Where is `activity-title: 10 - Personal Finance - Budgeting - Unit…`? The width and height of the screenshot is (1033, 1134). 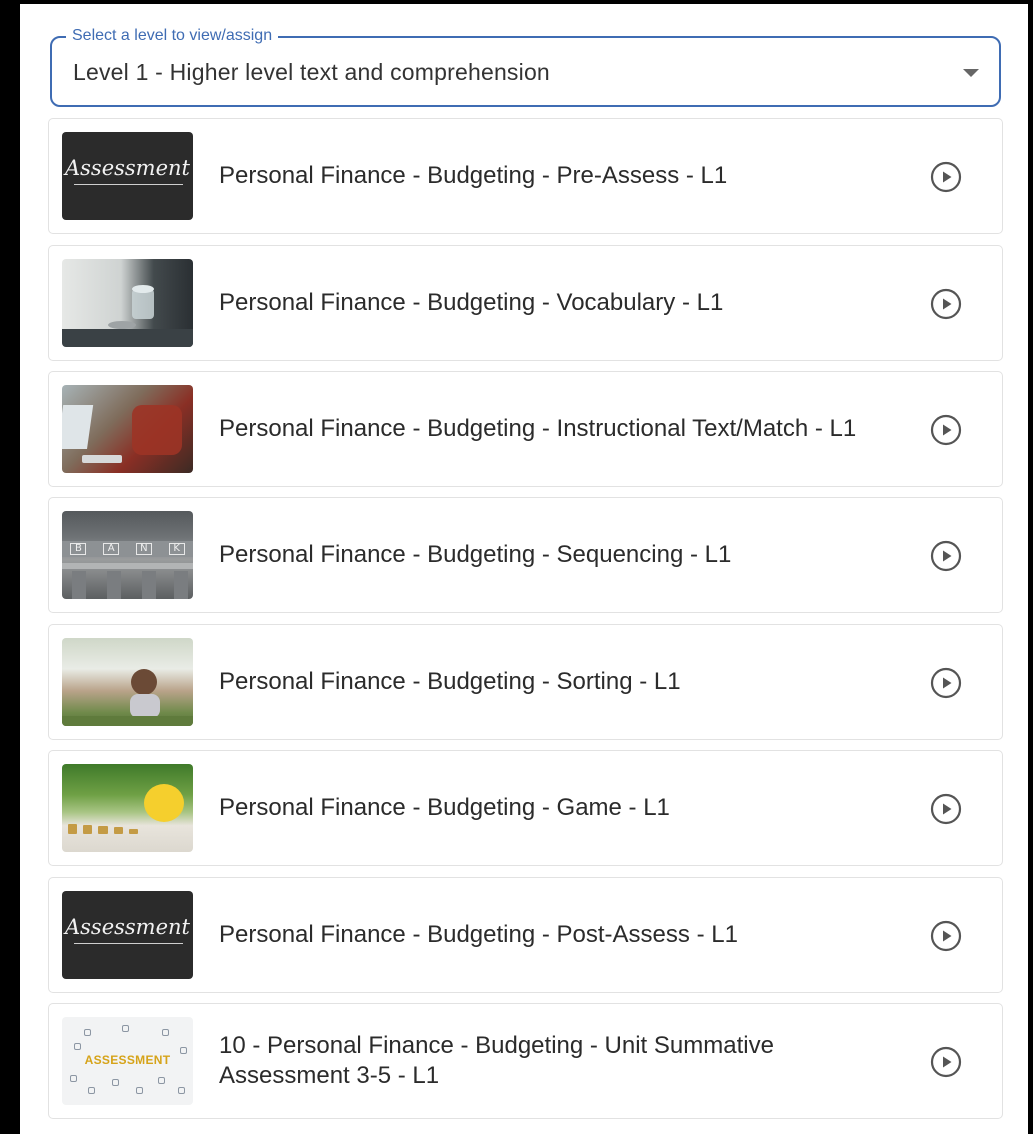
activity-title: 10 - Personal Finance - Budgeting - Unit… is located at coordinates (496, 1060).